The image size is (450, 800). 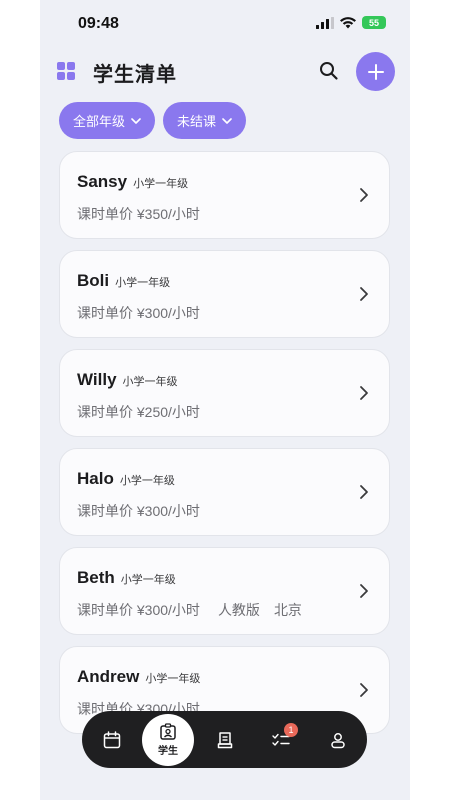 I want to click on course-status-filter-label: 未结课, so click(x=197, y=121).